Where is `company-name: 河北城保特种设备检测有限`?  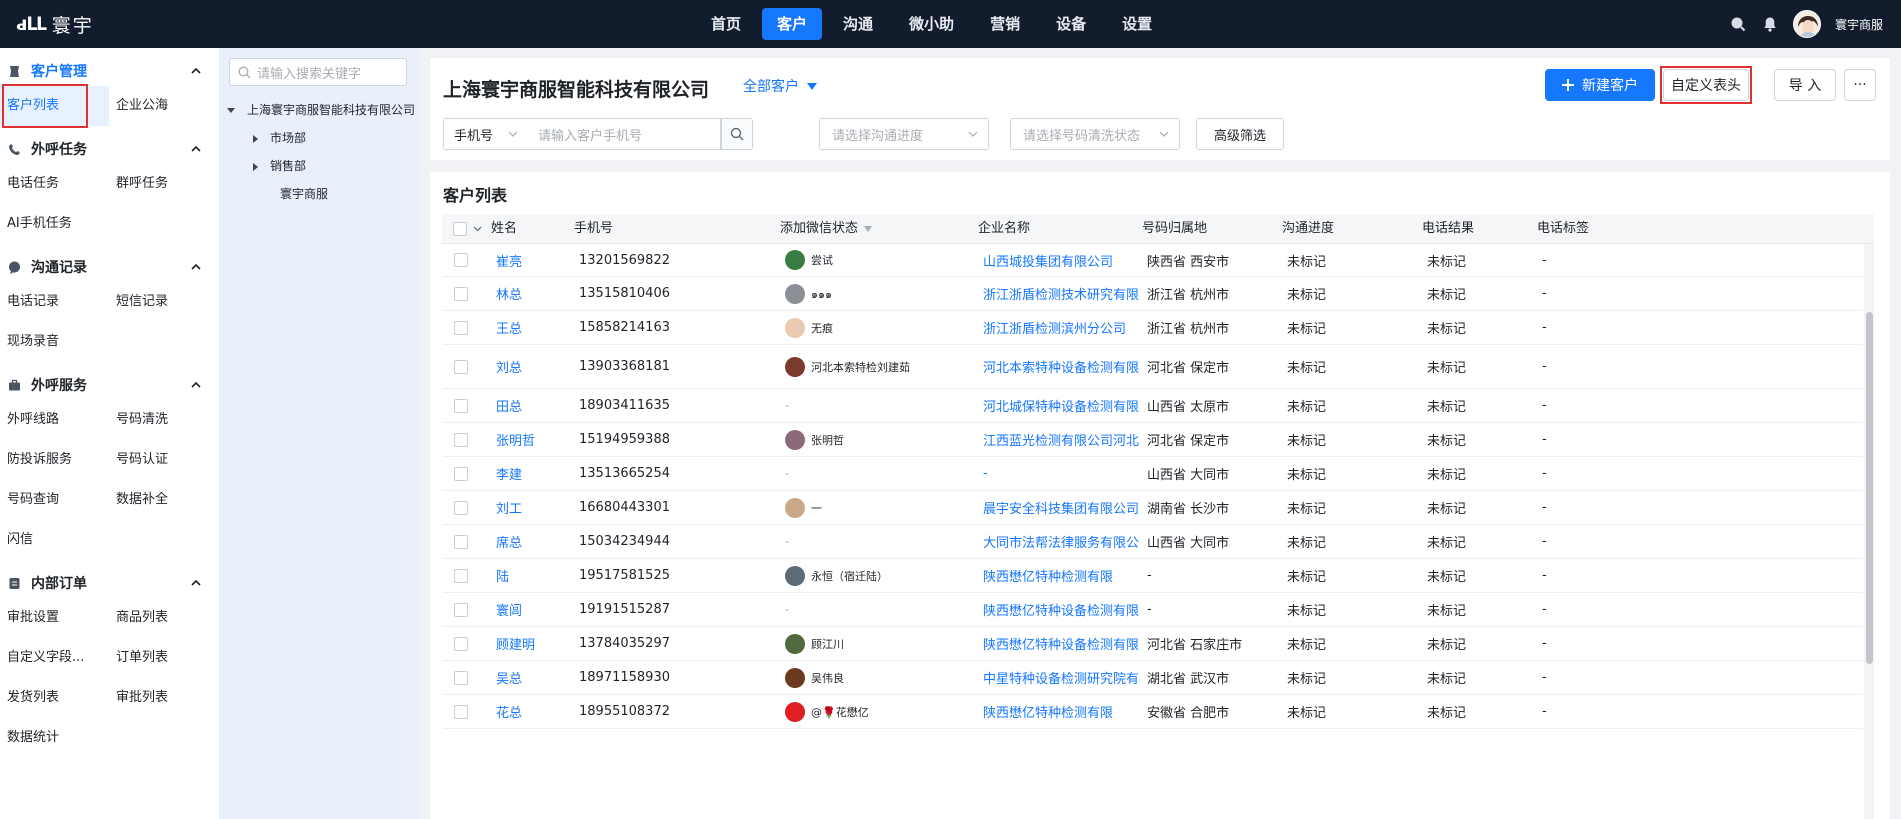 company-name: 河北城保特种设备检测有限 is located at coordinates (1061, 405).